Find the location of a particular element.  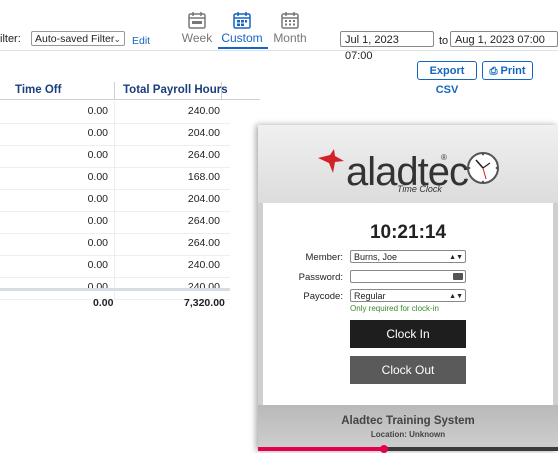

printer-icon: ⎙ is located at coordinates (493, 71).